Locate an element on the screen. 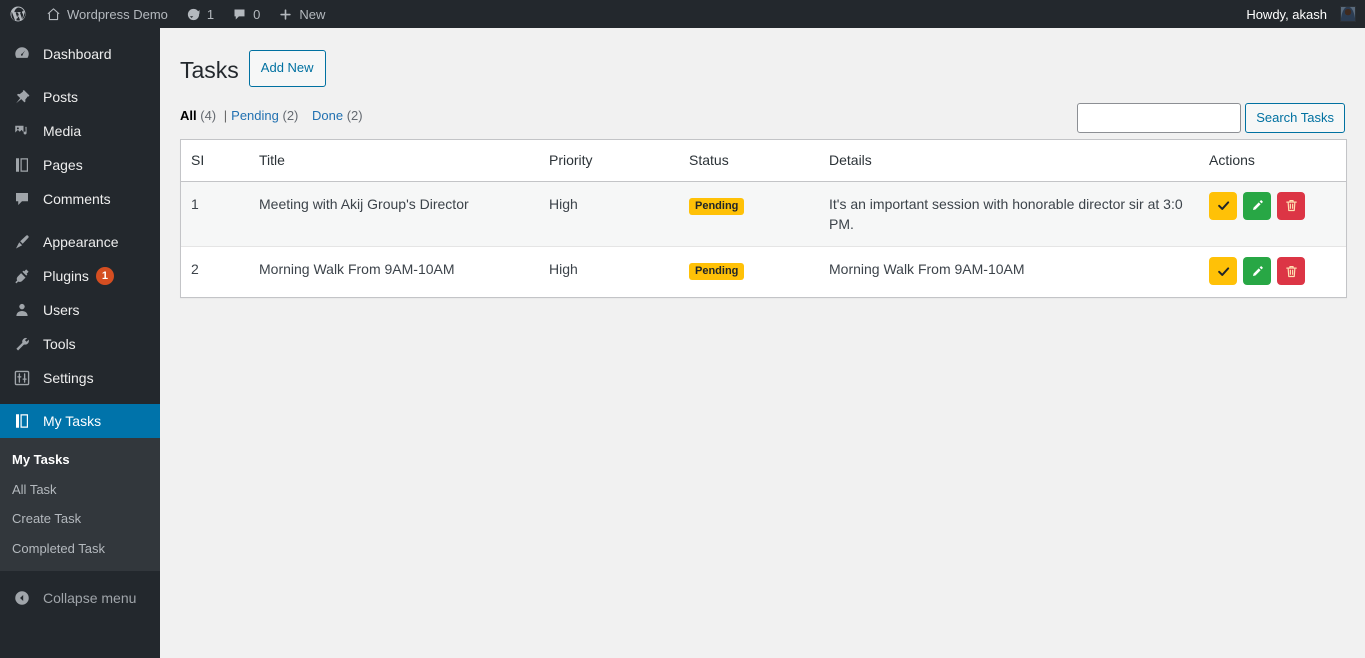 Image resolution: width=1365 pixels, height=658 pixels. sidebar-item-settings: Settings is located at coordinates (80, 378).